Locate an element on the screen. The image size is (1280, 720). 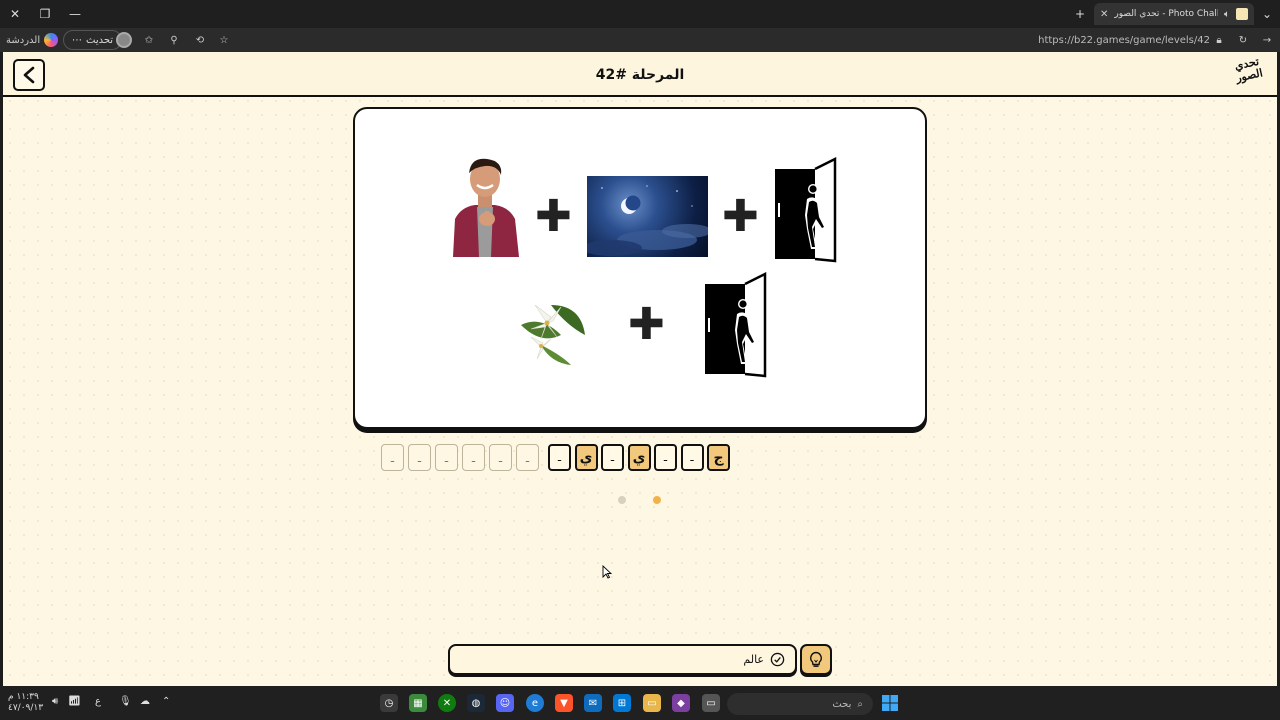
xbox-icon: ✕ is located at coordinates (447, 703).